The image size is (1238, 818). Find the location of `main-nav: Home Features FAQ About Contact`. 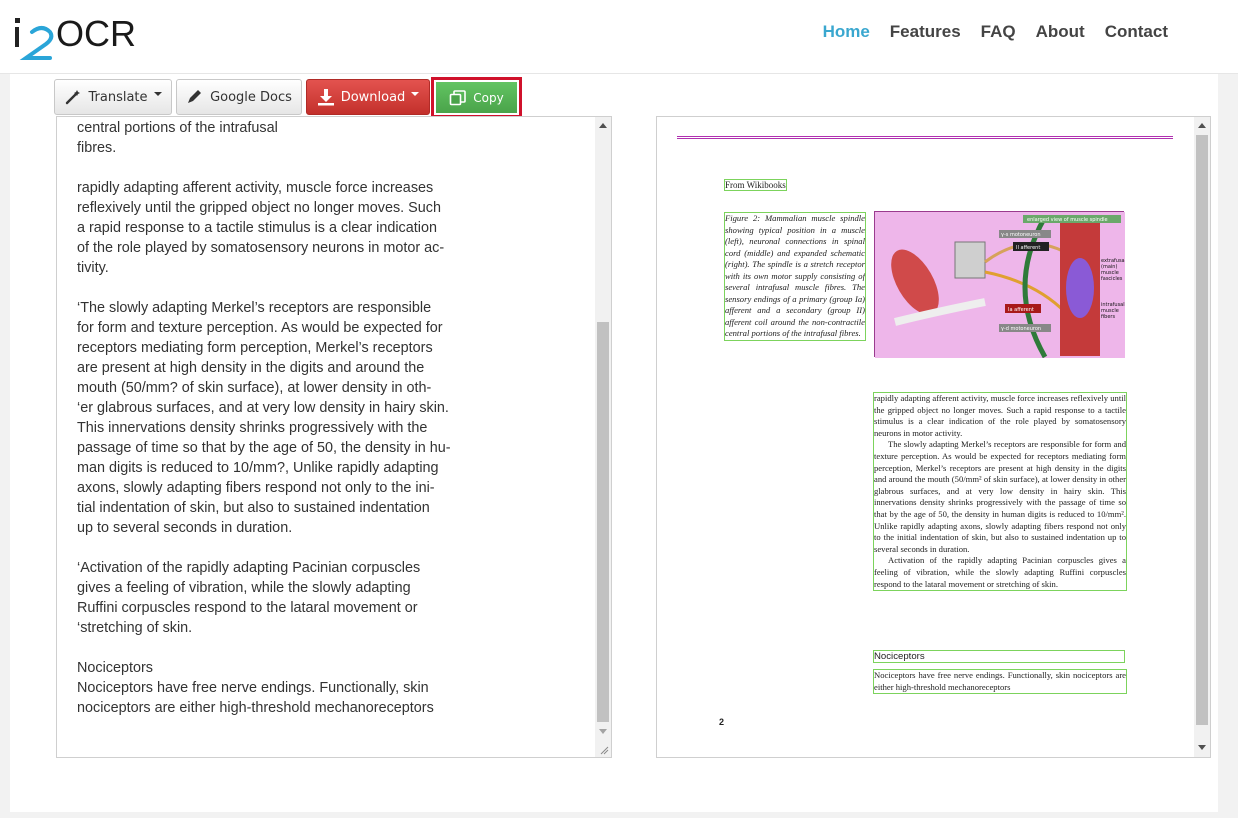

main-nav: Home Features FAQ About Contact is located at coordinates (995, 32).